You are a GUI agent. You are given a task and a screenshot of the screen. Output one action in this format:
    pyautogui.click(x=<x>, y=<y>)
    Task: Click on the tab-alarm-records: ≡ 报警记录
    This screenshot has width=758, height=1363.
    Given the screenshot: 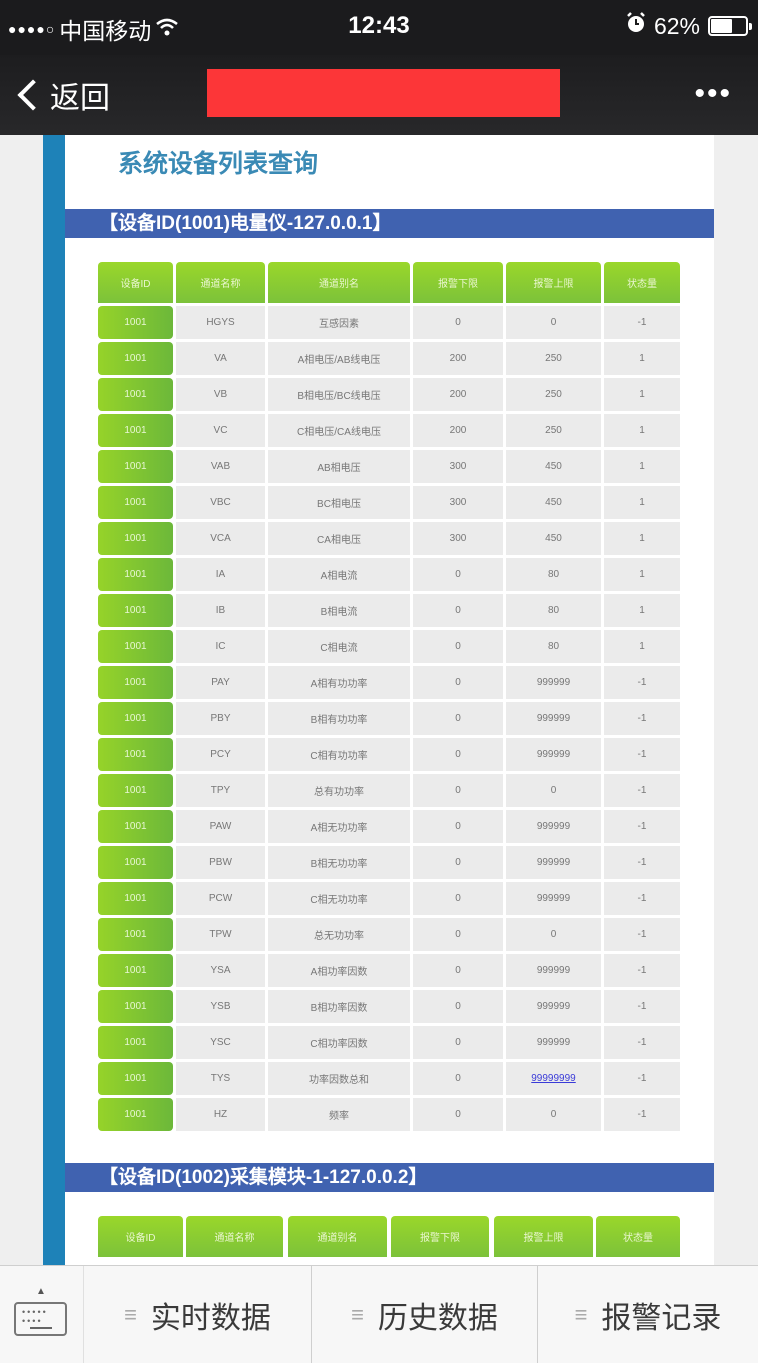 What is the action you would take?
    pyautogui.click(x=648, y=1314)
    